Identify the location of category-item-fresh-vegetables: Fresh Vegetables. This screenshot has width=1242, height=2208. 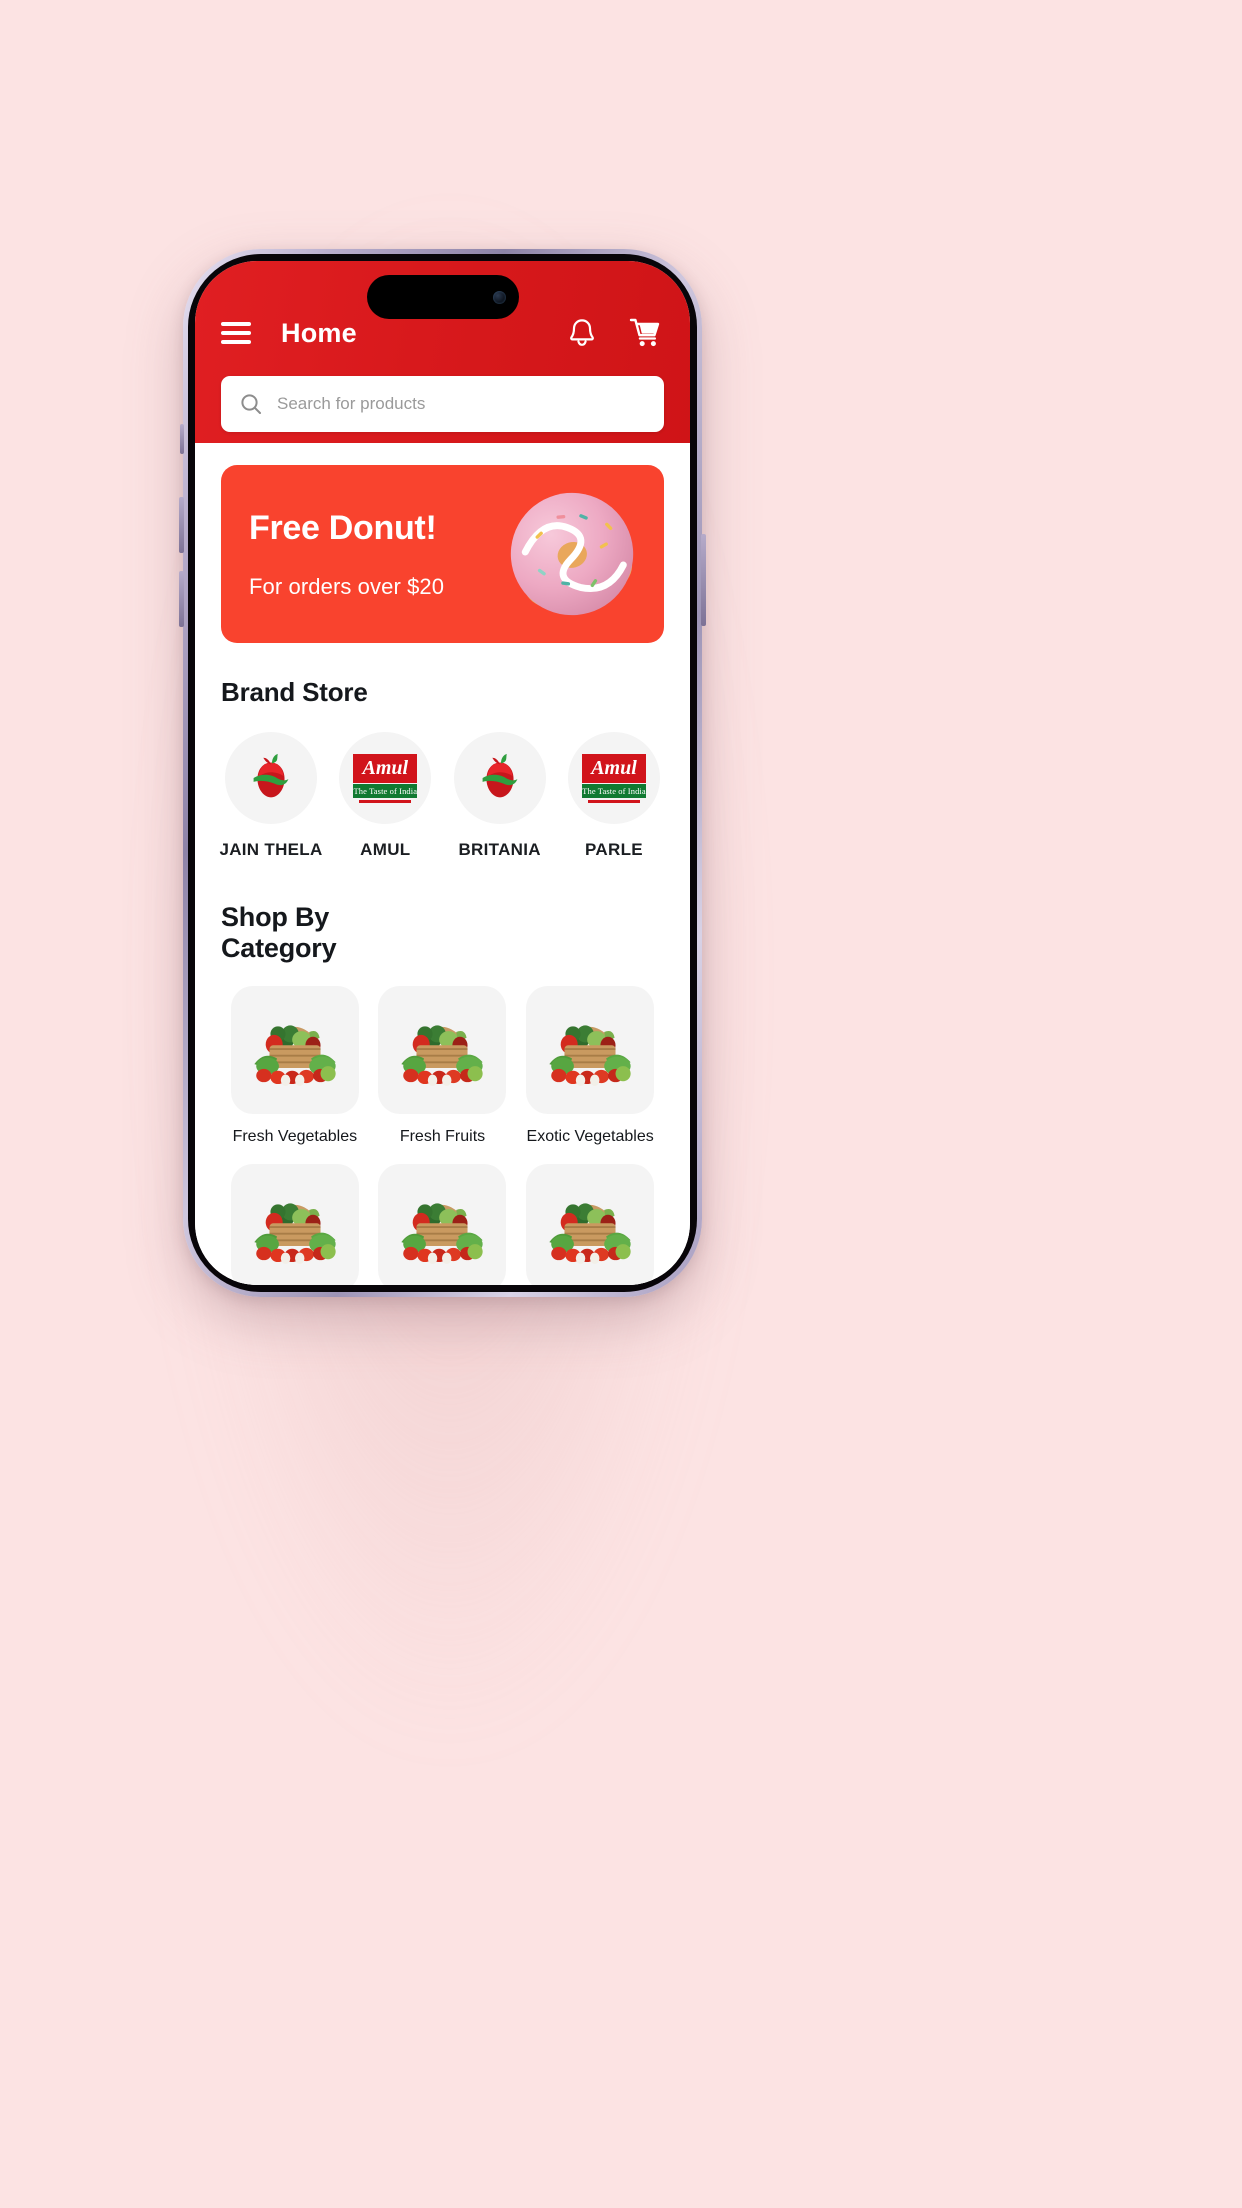
(295, 1066).